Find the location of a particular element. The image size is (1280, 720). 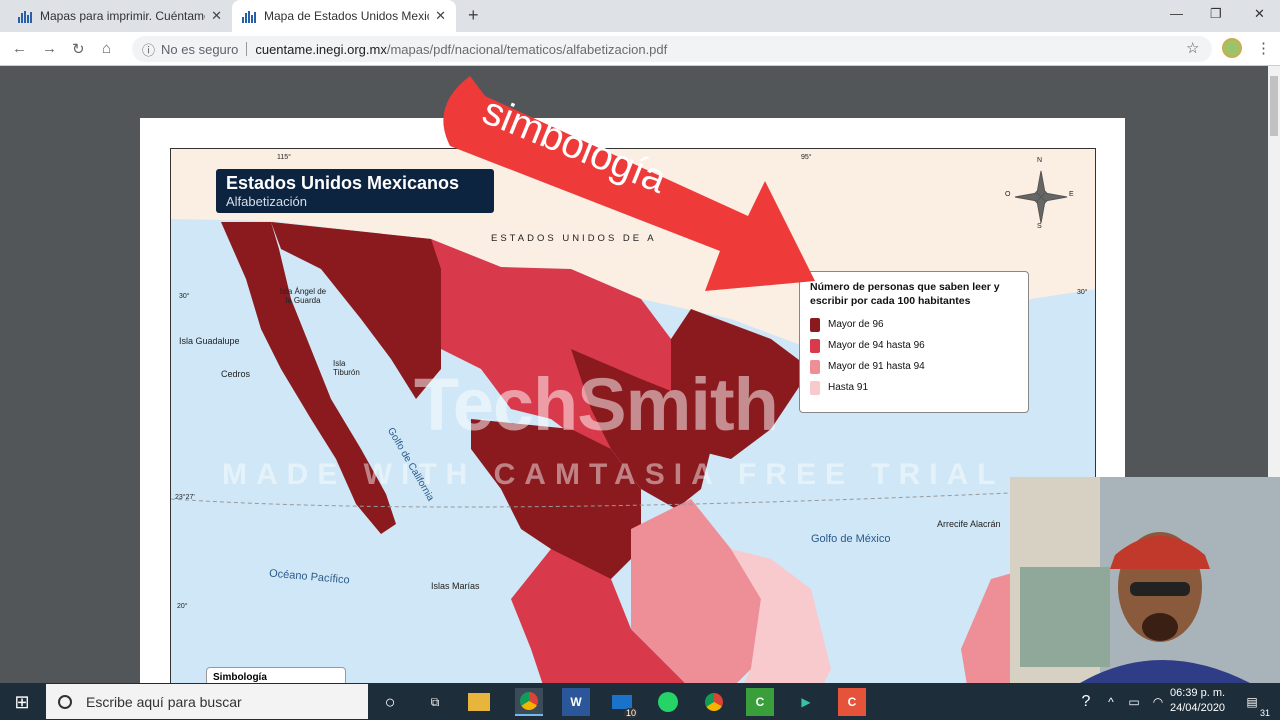

app-icon: ▶ is located at coordinates (806, 702).